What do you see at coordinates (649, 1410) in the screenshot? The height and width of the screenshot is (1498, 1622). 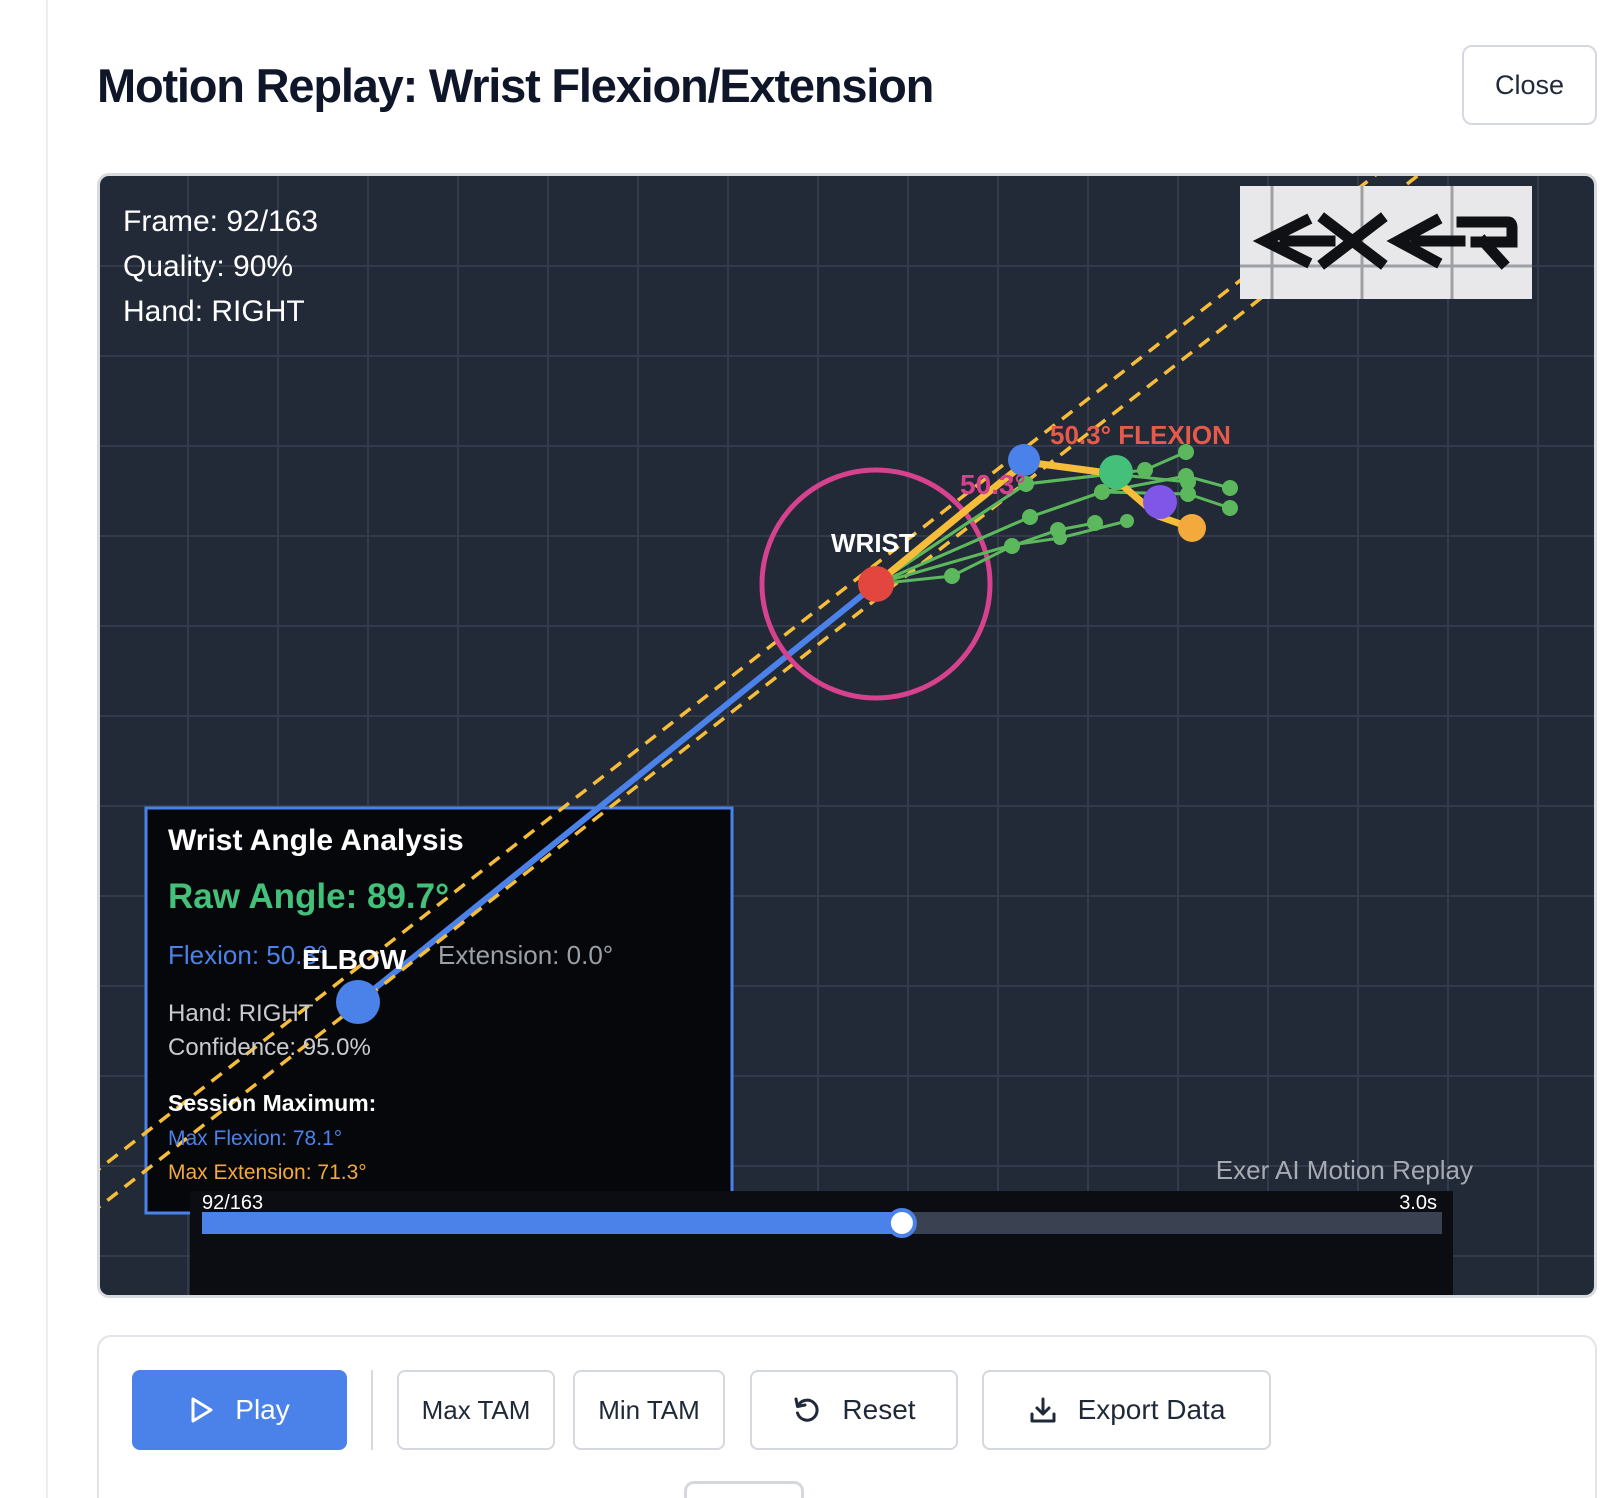 I see `min-tam-button: Min TAM` at bounding box center [649, 1410].